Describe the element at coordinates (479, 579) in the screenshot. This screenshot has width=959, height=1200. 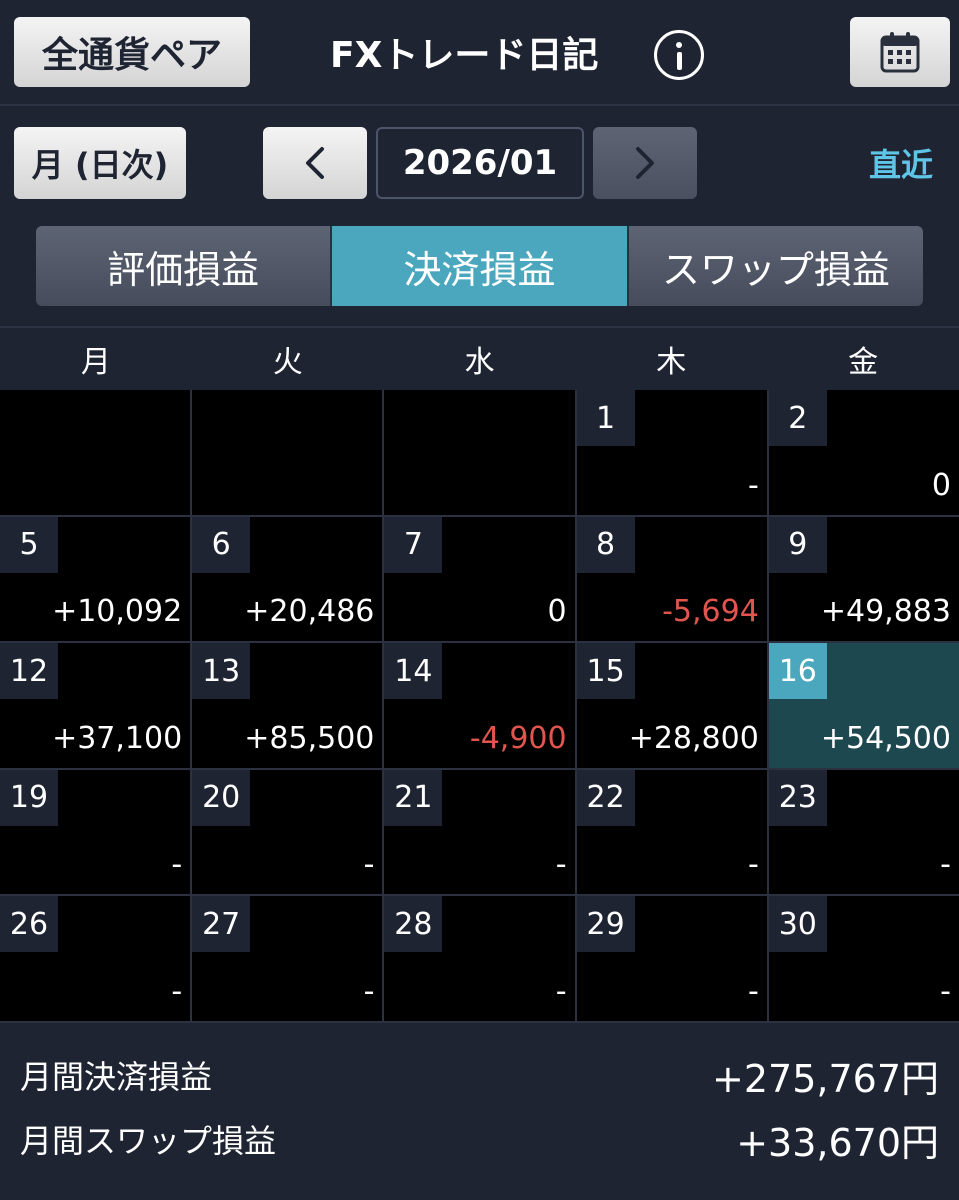
I see `calendar-day-cell: 70` at that location.